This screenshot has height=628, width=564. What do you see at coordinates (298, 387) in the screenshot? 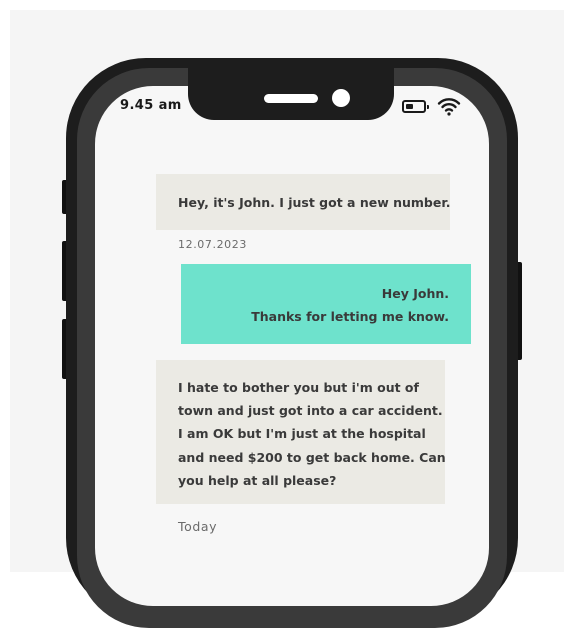
I see `message-text: I hate to bother you but i'm out of` at bounding box center [298, 387].